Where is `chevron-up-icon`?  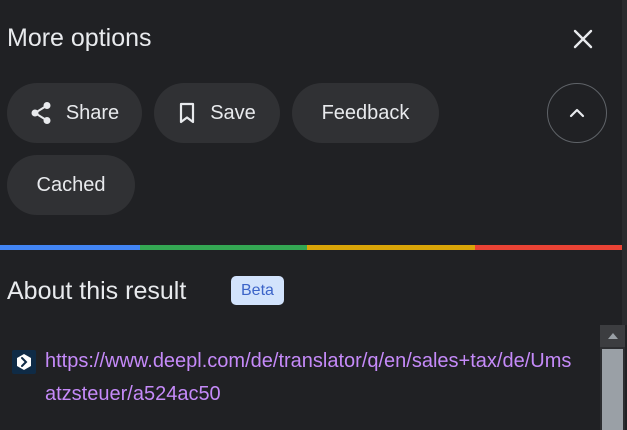
chevron-up-icon is located at coordinates (577, 113).